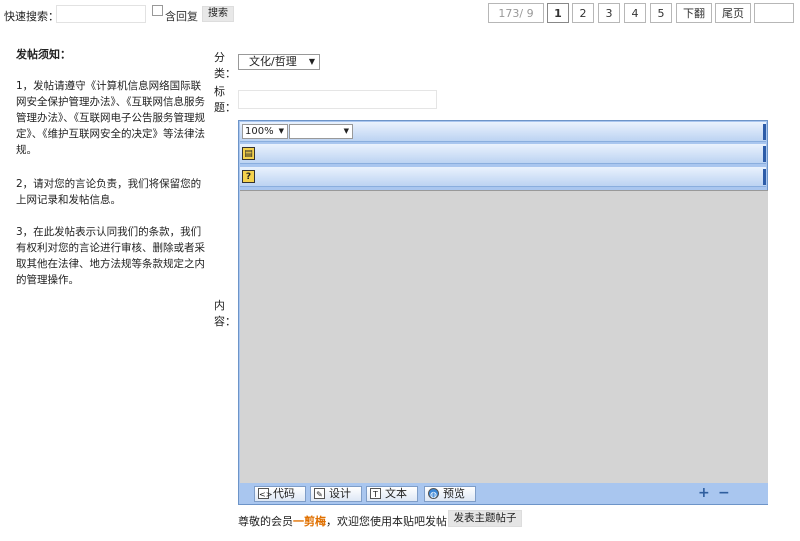 This screenshot has height=541, width=800. Describe the element at coordinates (558, 13) in the screenshot. I see `page-link-1: 1` at that location.